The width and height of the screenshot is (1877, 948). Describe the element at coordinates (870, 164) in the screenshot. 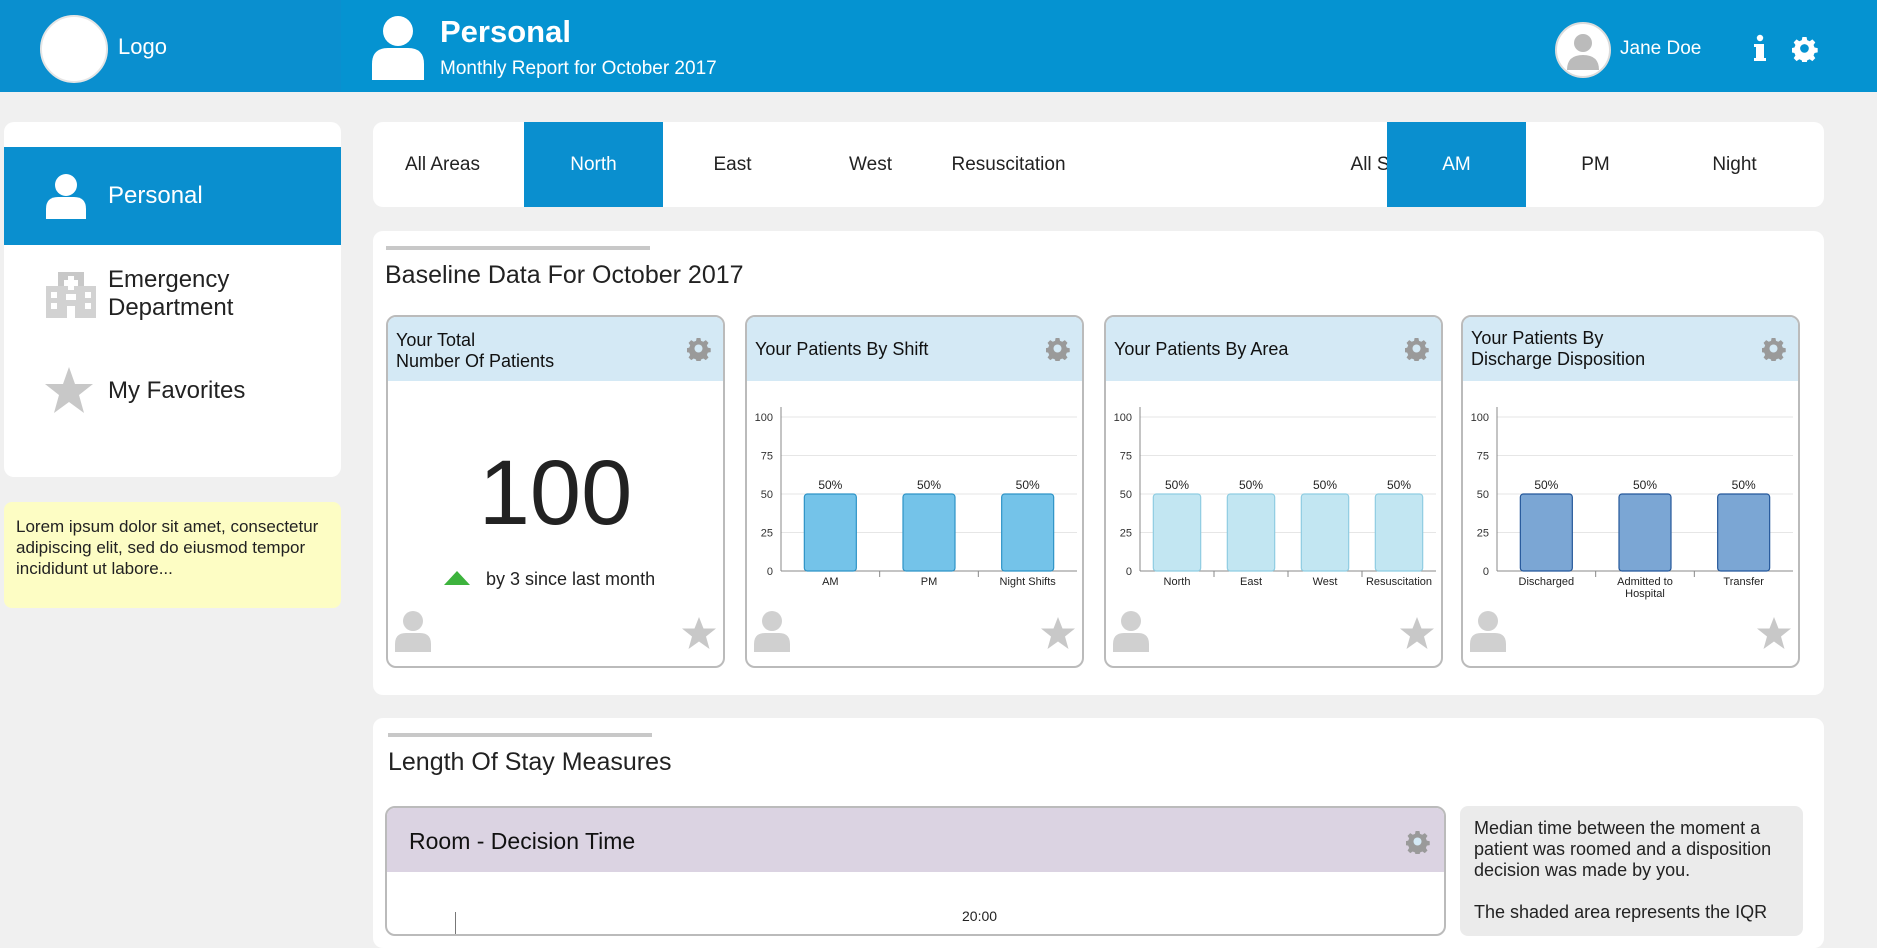

I see `filter-area-west: West` at that location.